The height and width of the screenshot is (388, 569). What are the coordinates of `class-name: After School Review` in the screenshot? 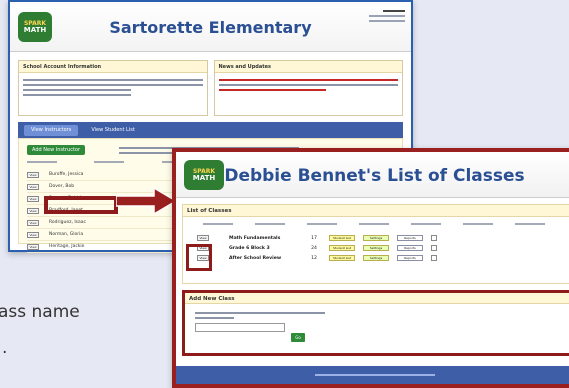 It's located at (255, 258).